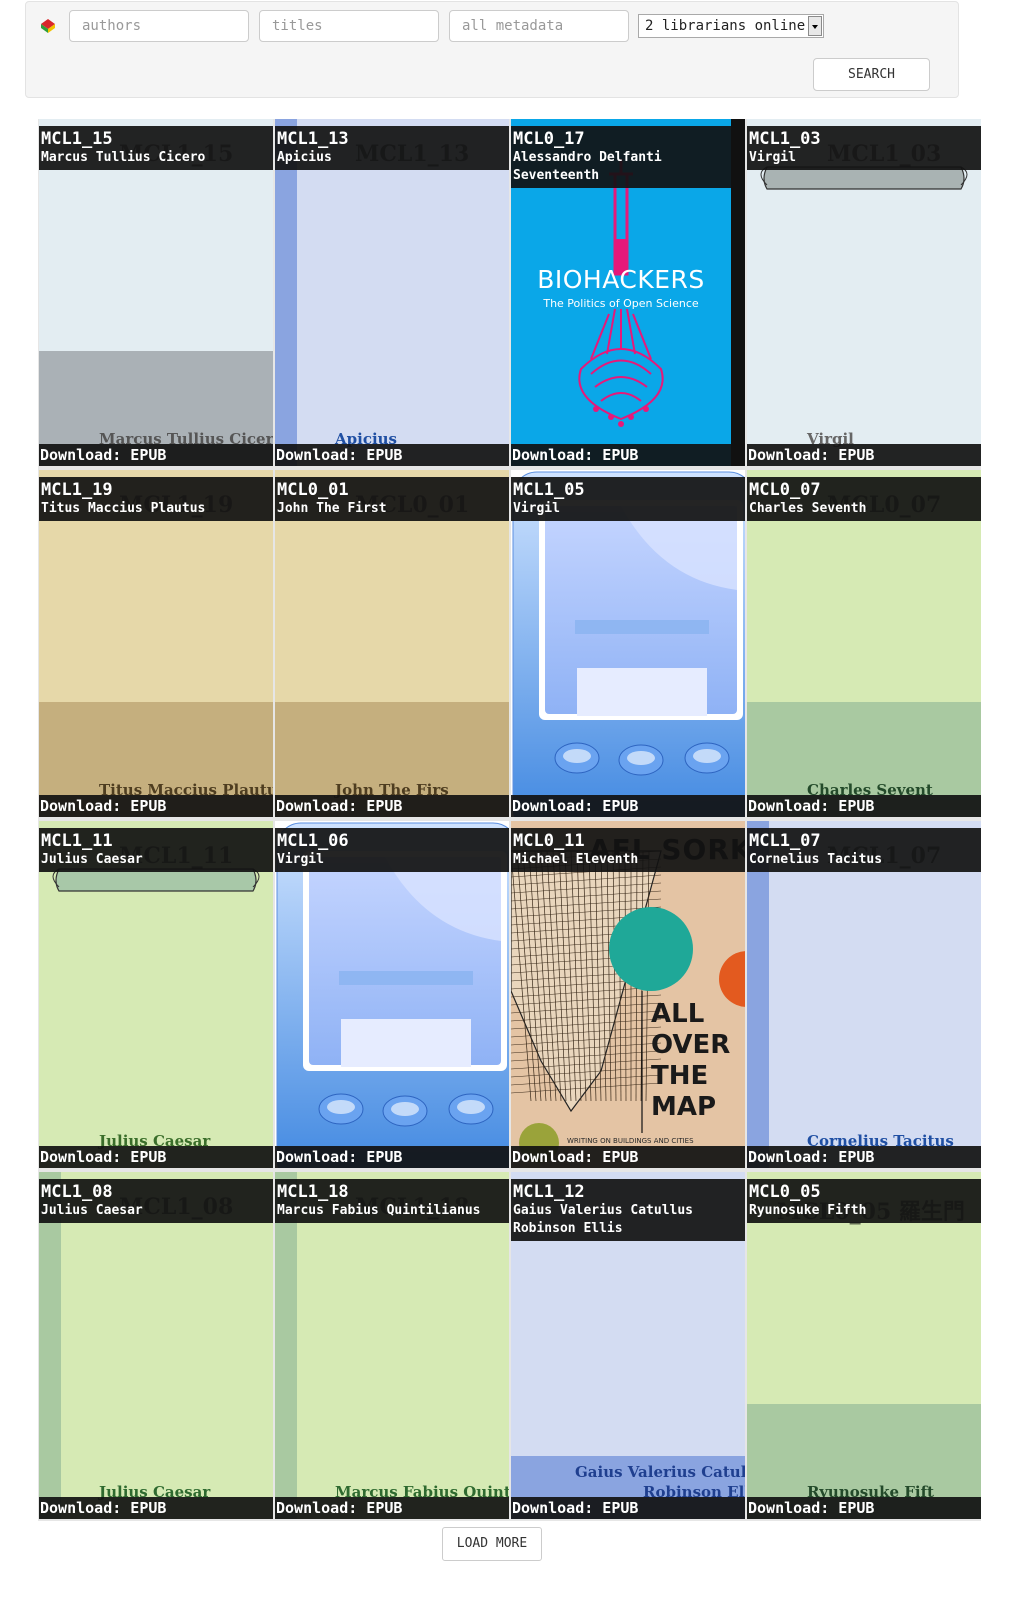 The height and width of the screenshot is (1610, 1010). I want to click on book-author: Titus Maccius Plautus, so click(123, 508).